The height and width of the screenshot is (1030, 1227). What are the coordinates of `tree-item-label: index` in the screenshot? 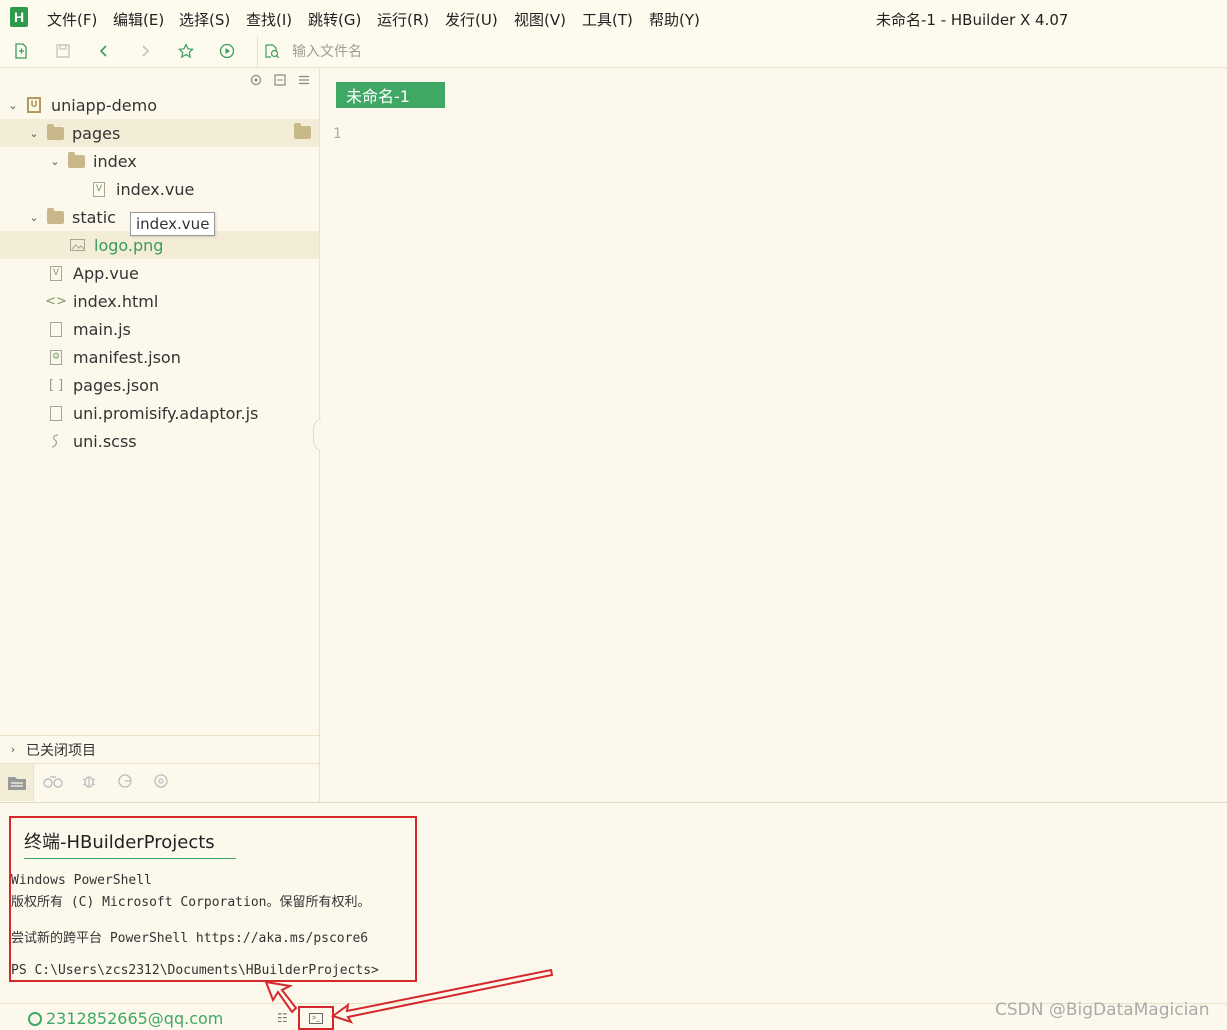 It's located at (115, 161).